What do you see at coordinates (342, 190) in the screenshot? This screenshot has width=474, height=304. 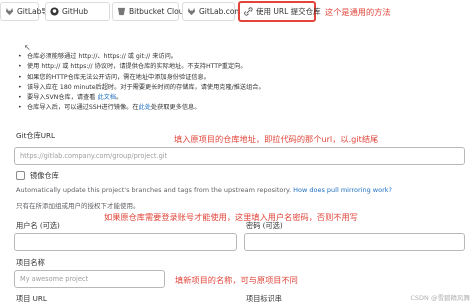 I see `pull-mirroring-help-link: How does pull mirroring work?` at bounding box center [342, 190].